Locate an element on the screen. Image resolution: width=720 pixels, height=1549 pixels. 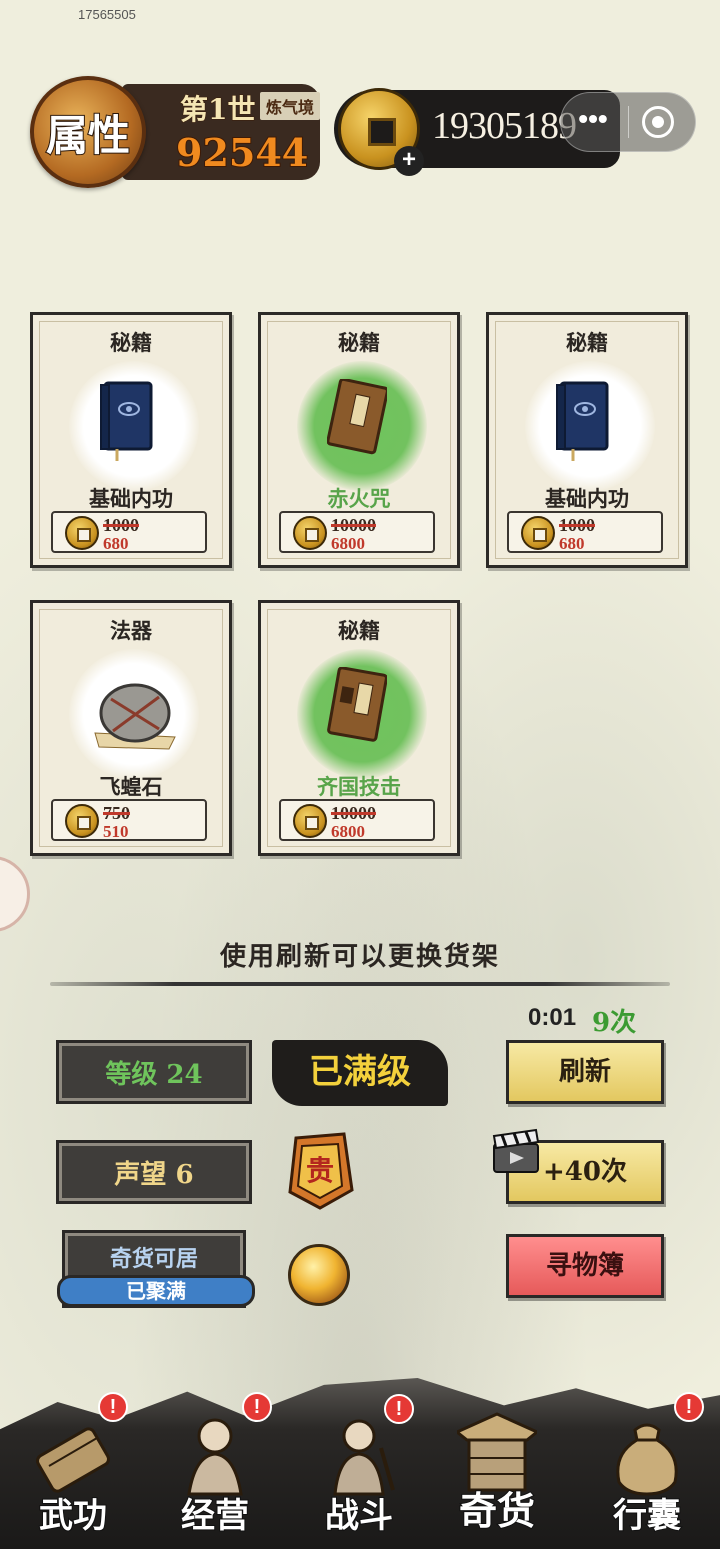
refresh-timer: 0:01 is located at coordinates (552, 1017).